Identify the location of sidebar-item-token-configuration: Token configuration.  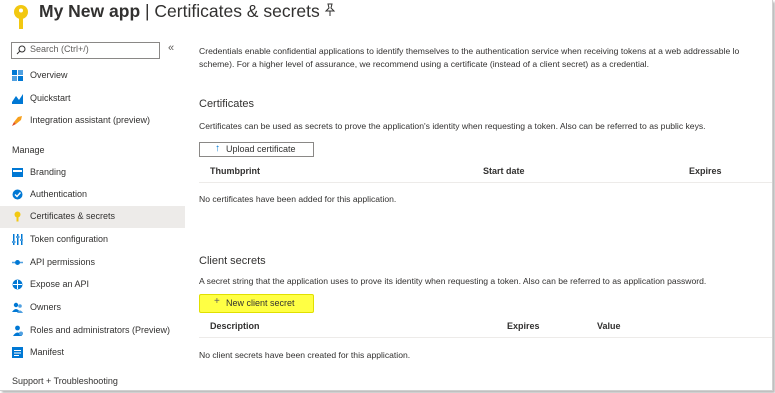
(92, 240).